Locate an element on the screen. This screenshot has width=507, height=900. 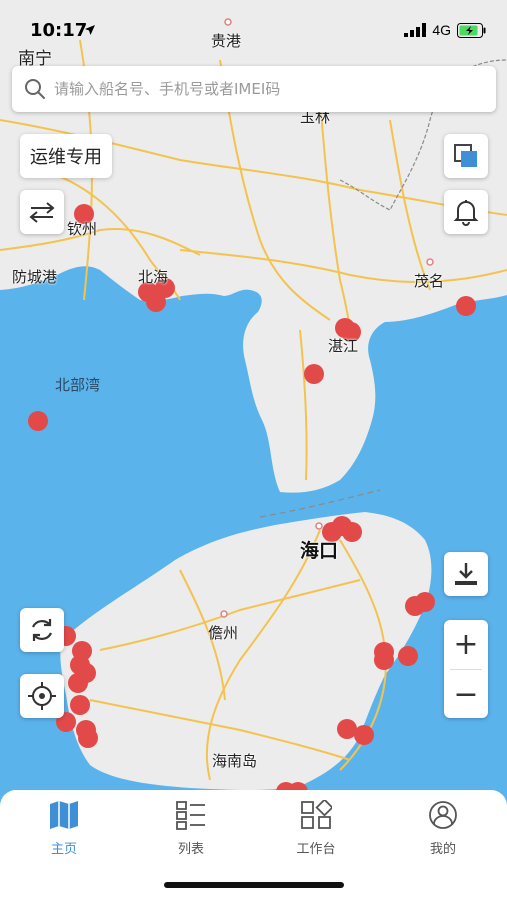
tab-profile: 我的 is located at coordinates (443, 828).